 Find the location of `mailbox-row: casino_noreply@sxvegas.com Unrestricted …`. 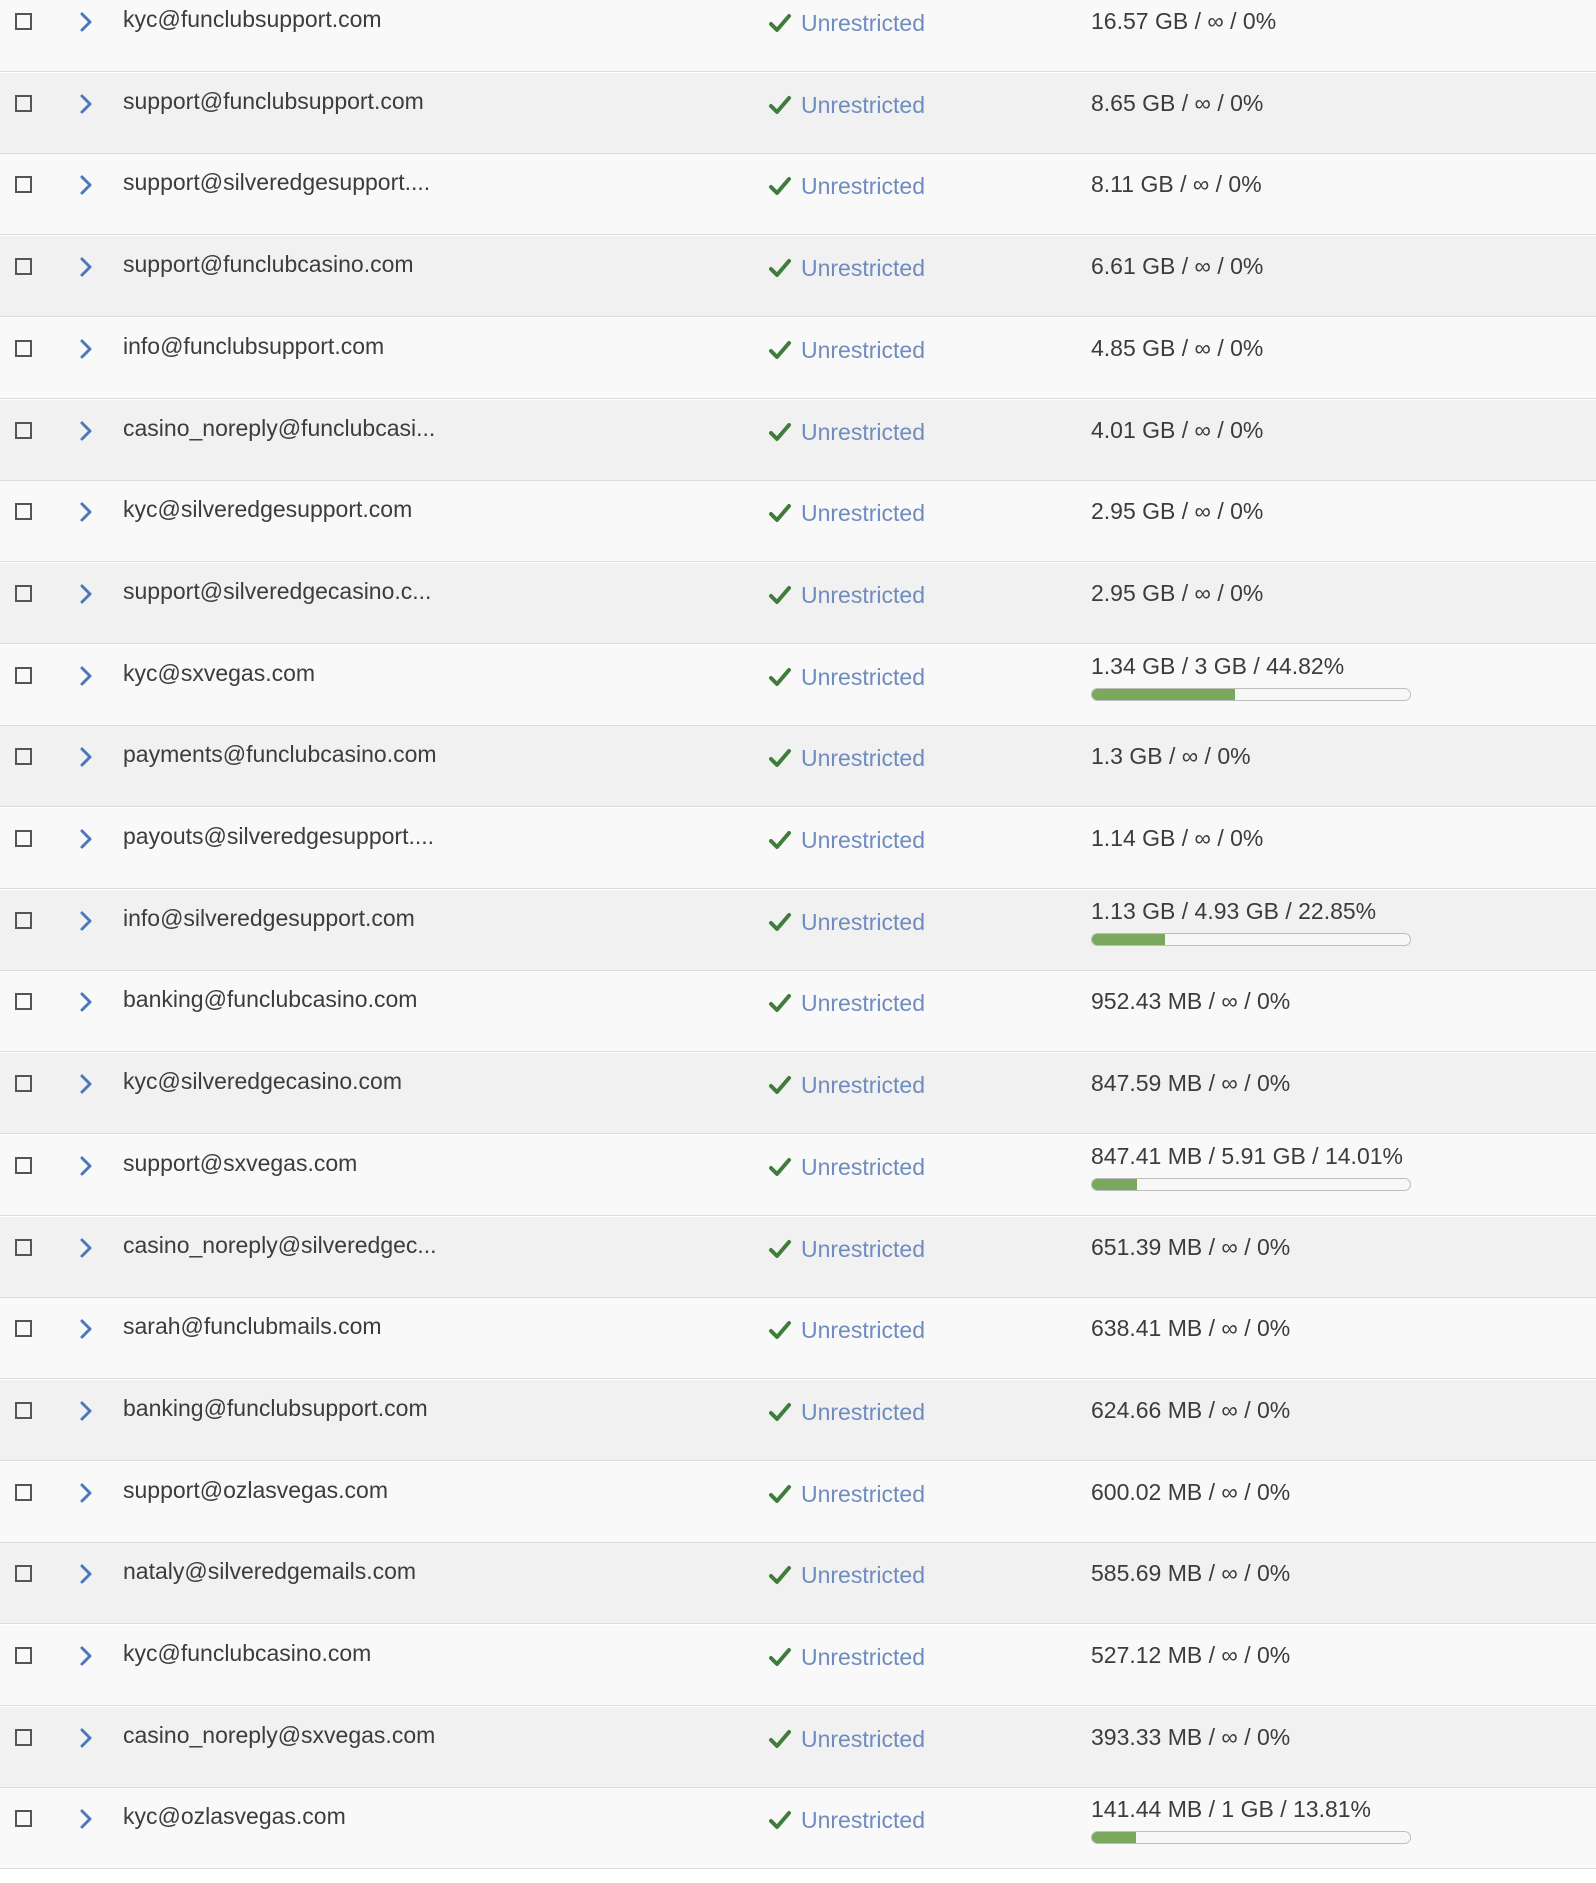

mailbox-row: casino_noreply@sxvegas.com Unrestricted … is located at coordinates (798, 1747).